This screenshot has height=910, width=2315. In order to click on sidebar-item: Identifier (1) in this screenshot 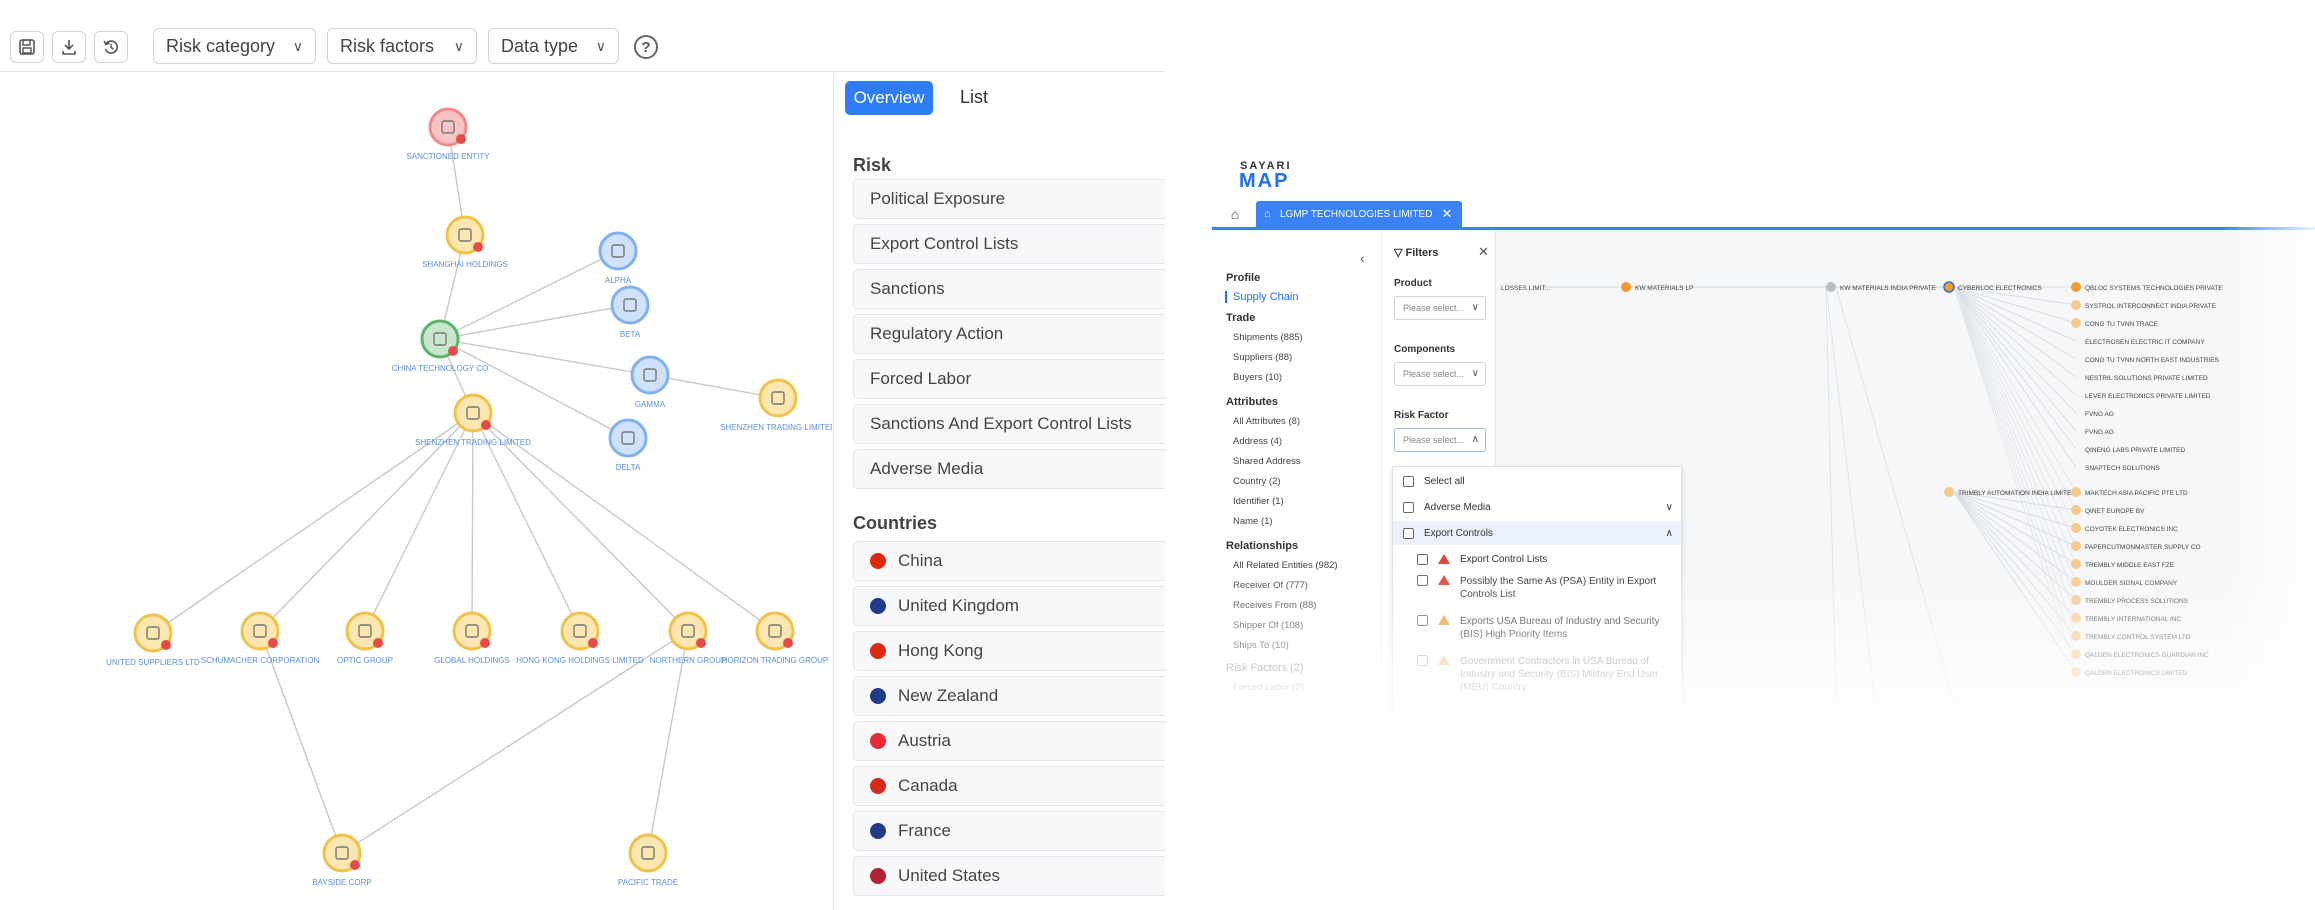, I will do `click(1258, 501)`.